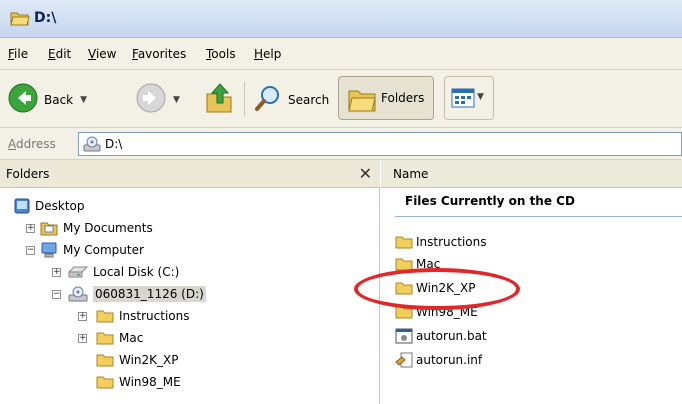 This screenshot has height=404, width=682. I want to click on tree-item-instructions: Instructions, so click(142, 316).